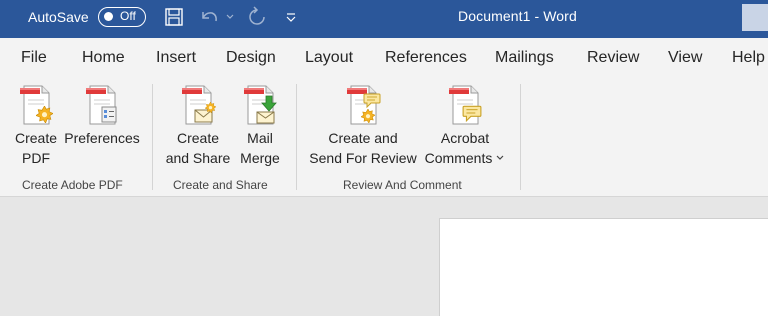 The height and width of the screenshot is (316, 768). I want to click on redo-icon, so click(257, 15).